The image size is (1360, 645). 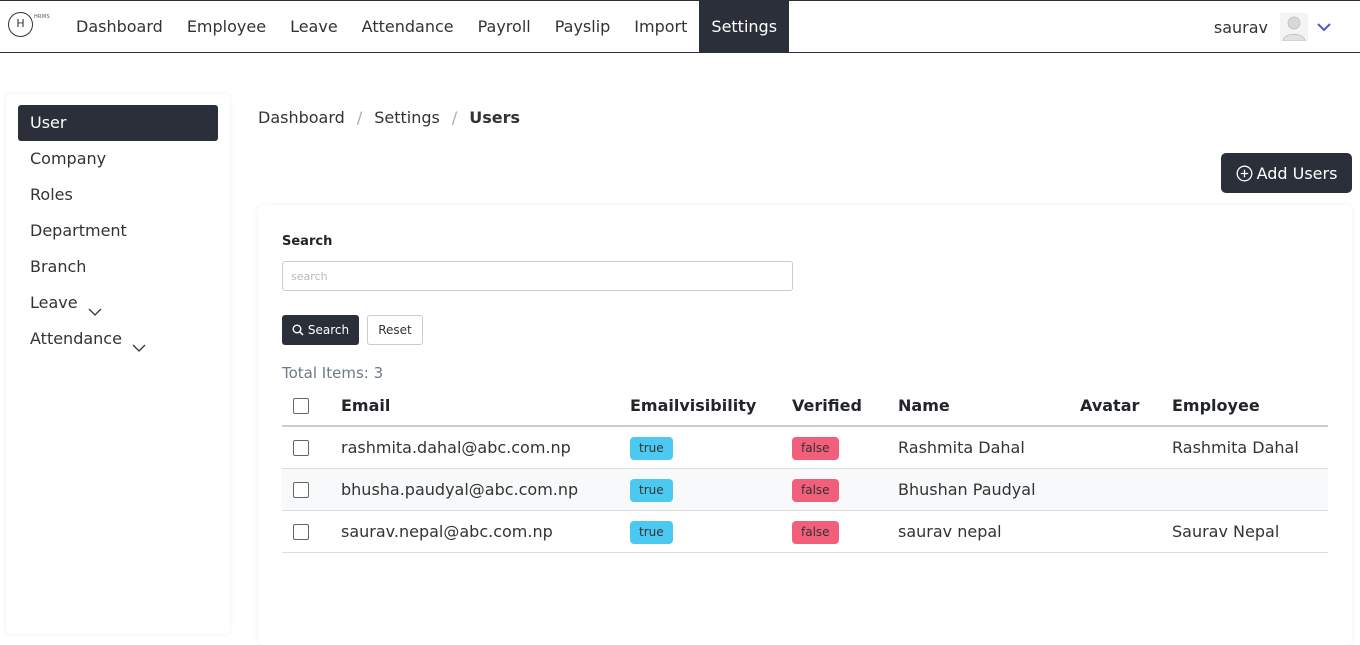 I want to click on sidebar-item-attendance: Attendance, so click(x=118, y=339).